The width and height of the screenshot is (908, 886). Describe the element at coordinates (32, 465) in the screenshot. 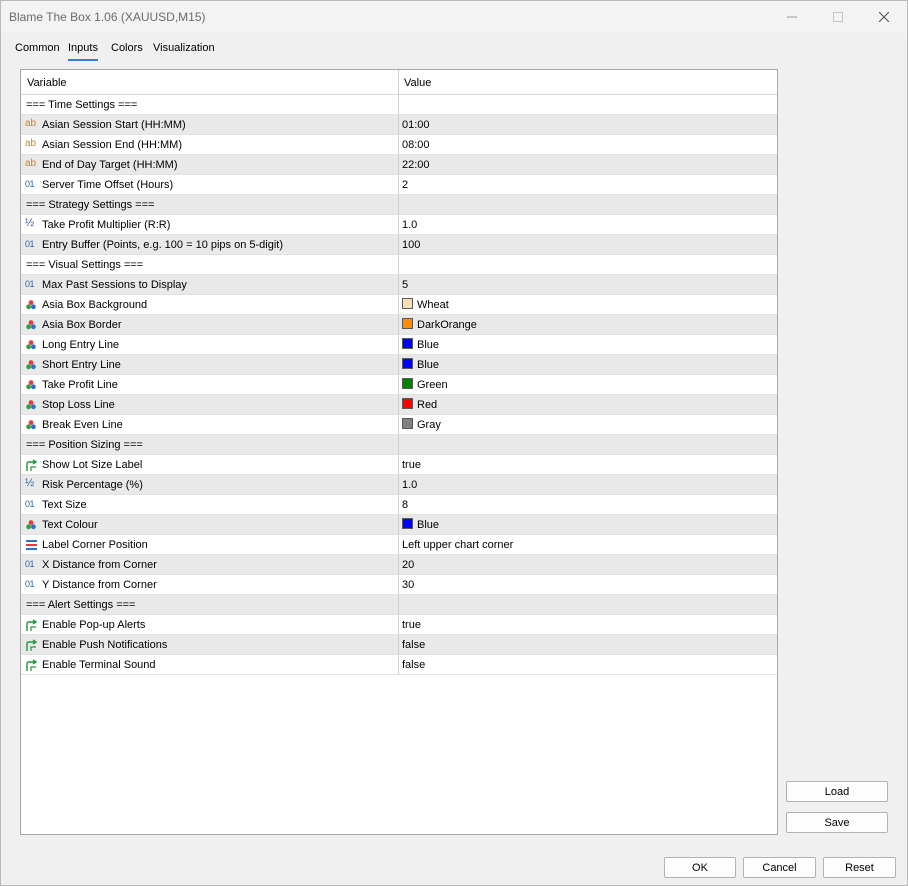

I see `boolean-arrow-icon` at that location.